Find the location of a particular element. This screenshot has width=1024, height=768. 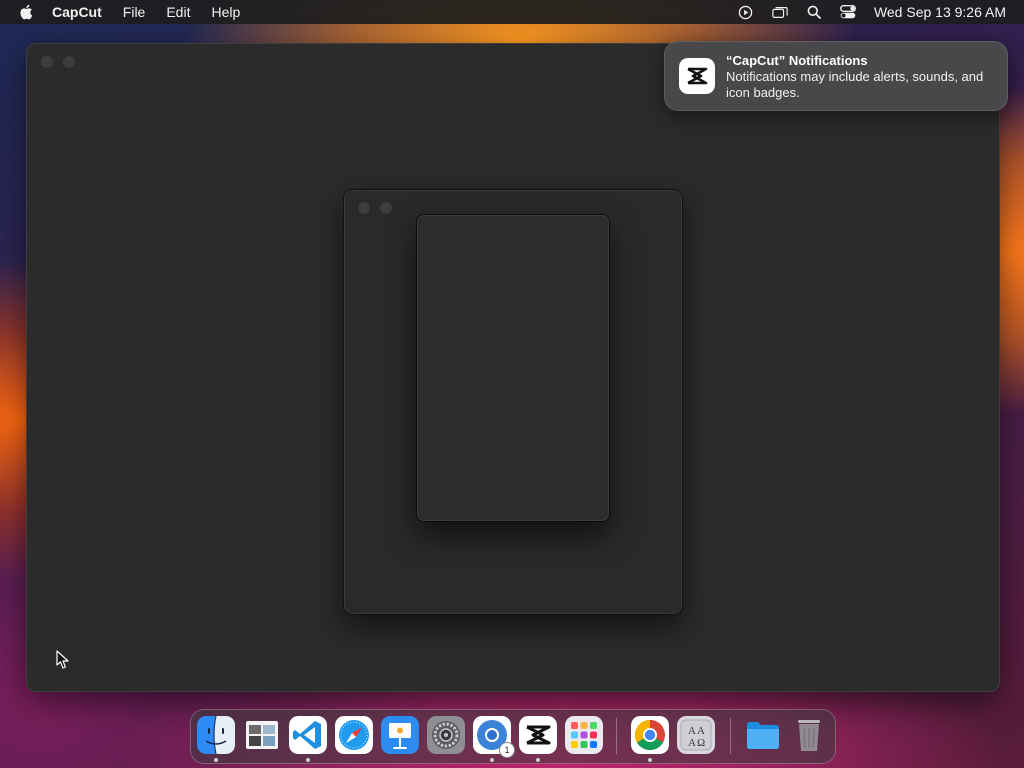

menu-help: Help is located at coordinates (225, 12).